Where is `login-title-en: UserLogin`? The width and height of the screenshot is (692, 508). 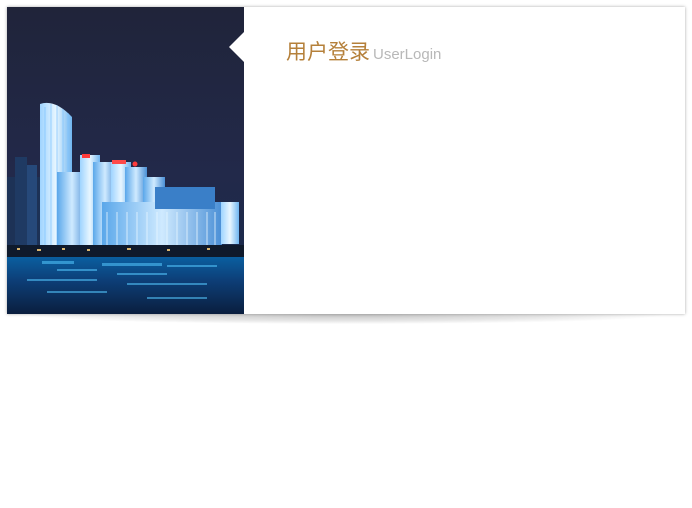
login-title-en: UserLogin is located at coordinates (407, 54).